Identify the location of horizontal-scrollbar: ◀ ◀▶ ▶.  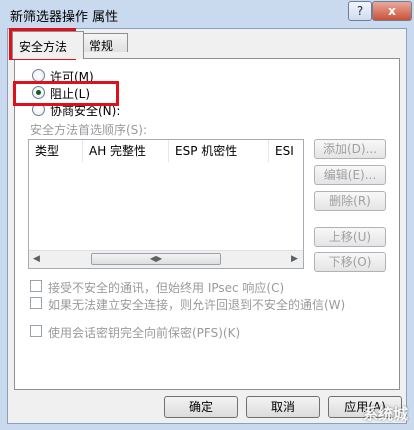
(166, 259).